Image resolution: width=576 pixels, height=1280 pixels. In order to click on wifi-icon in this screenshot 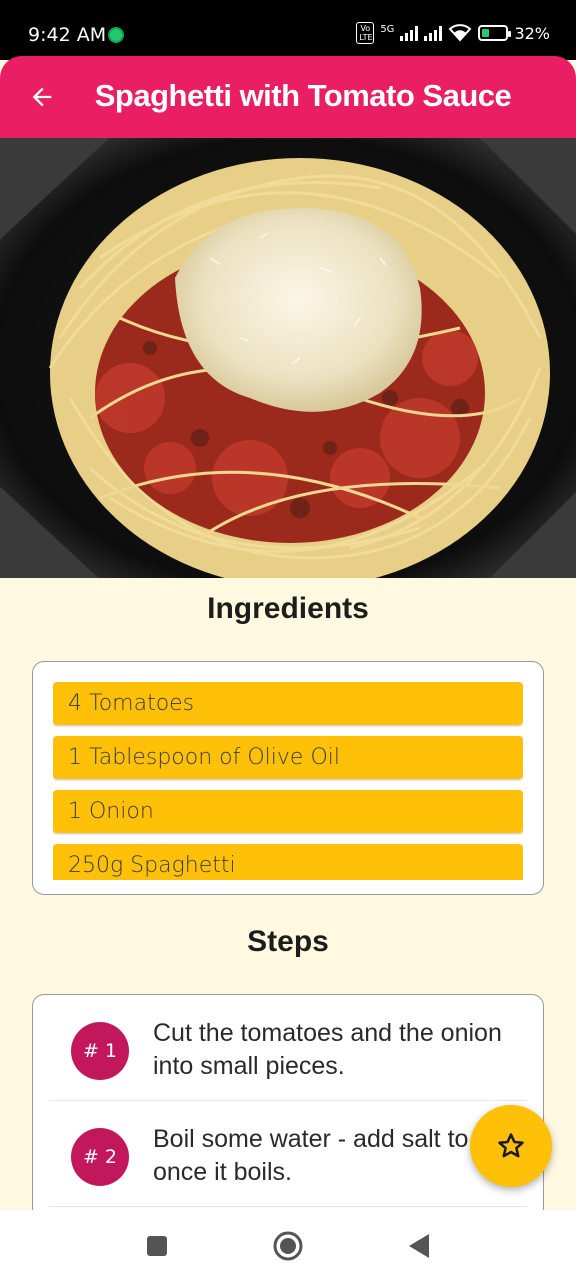, I will do `click(460, 33)`.